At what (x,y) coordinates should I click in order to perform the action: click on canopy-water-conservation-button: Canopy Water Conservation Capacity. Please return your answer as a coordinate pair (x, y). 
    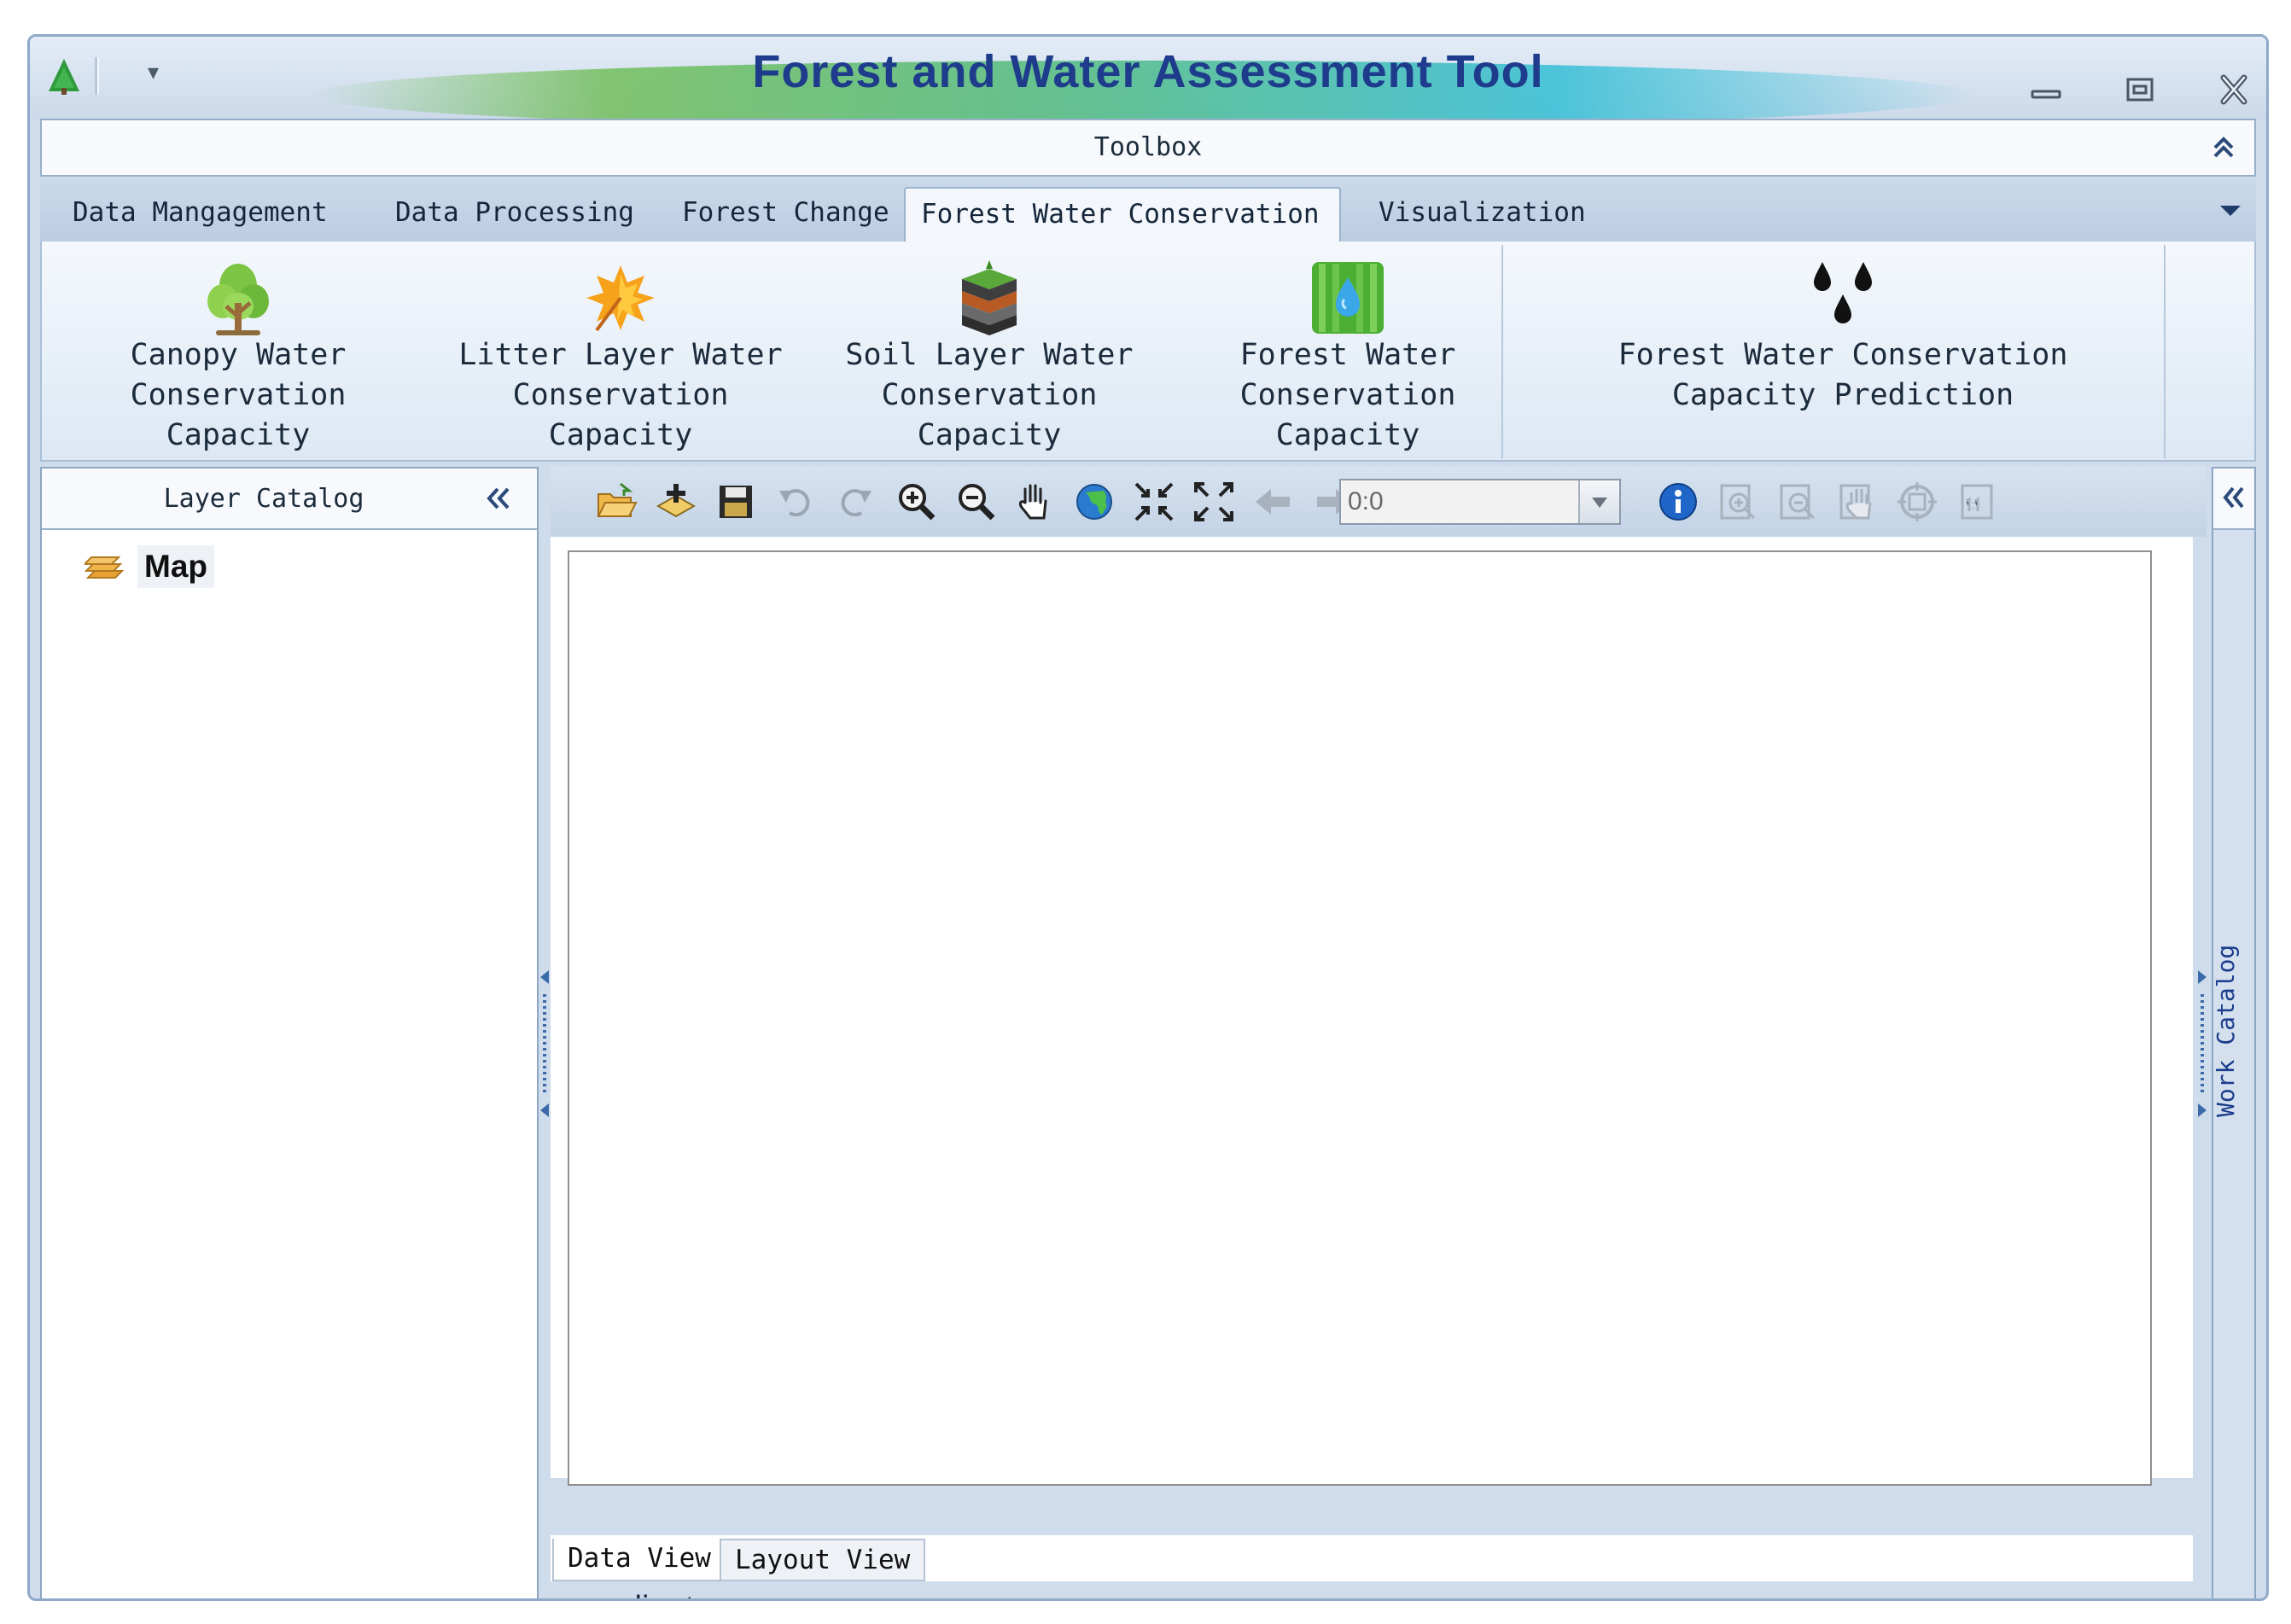
    Looking at the image, I should click on (238, 350).